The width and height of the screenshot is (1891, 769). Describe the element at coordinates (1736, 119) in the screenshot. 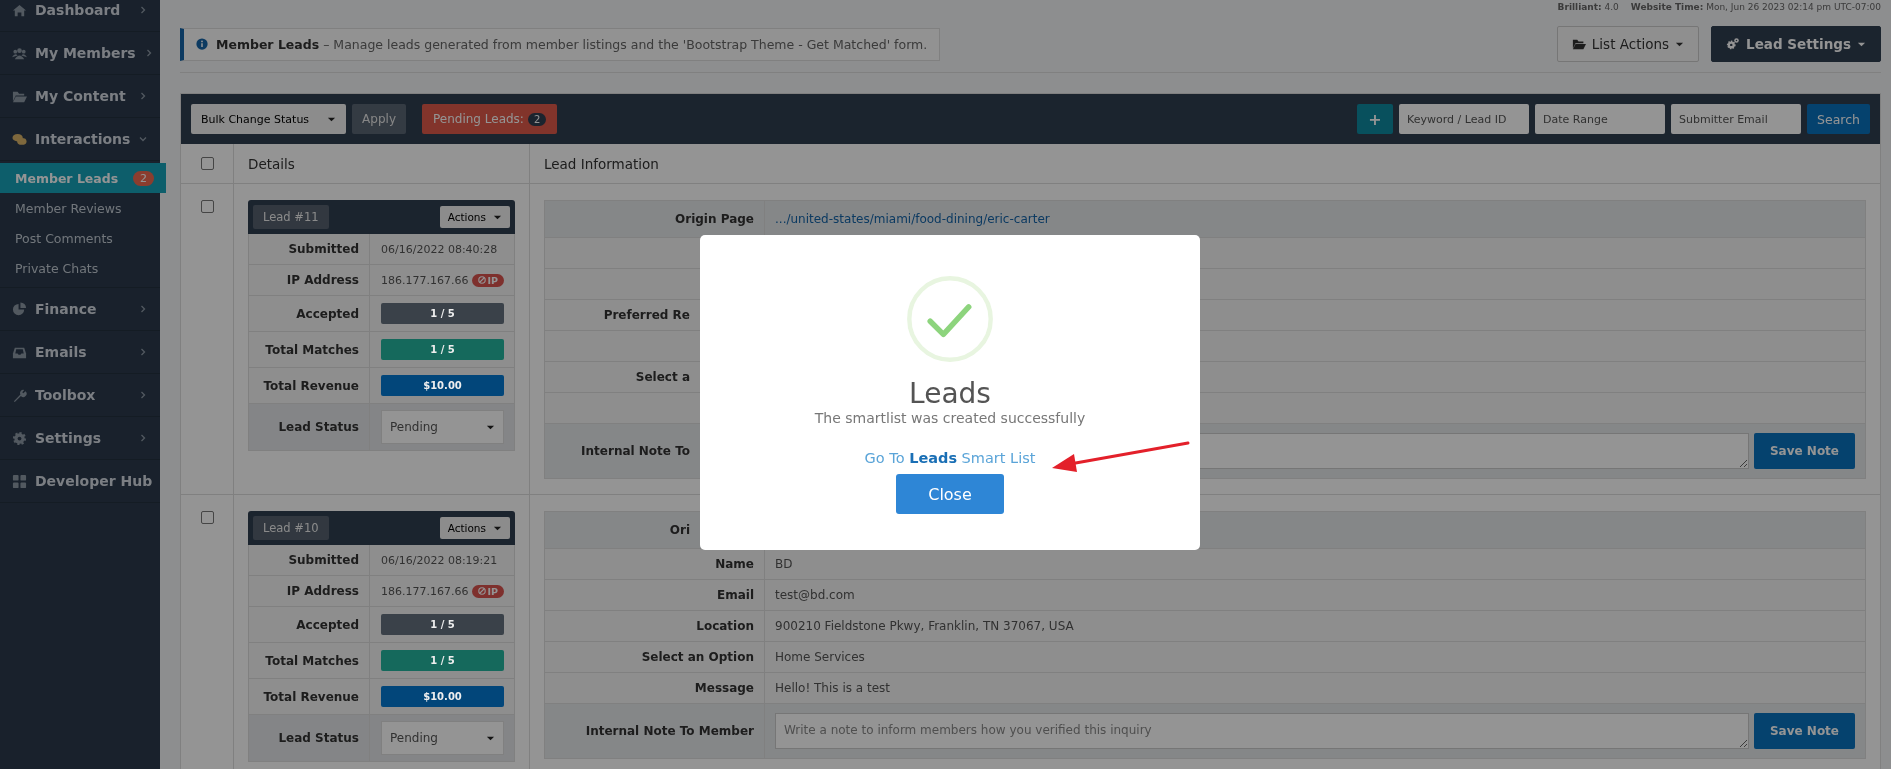

I see `filter-field: Submitter Email` at that location.